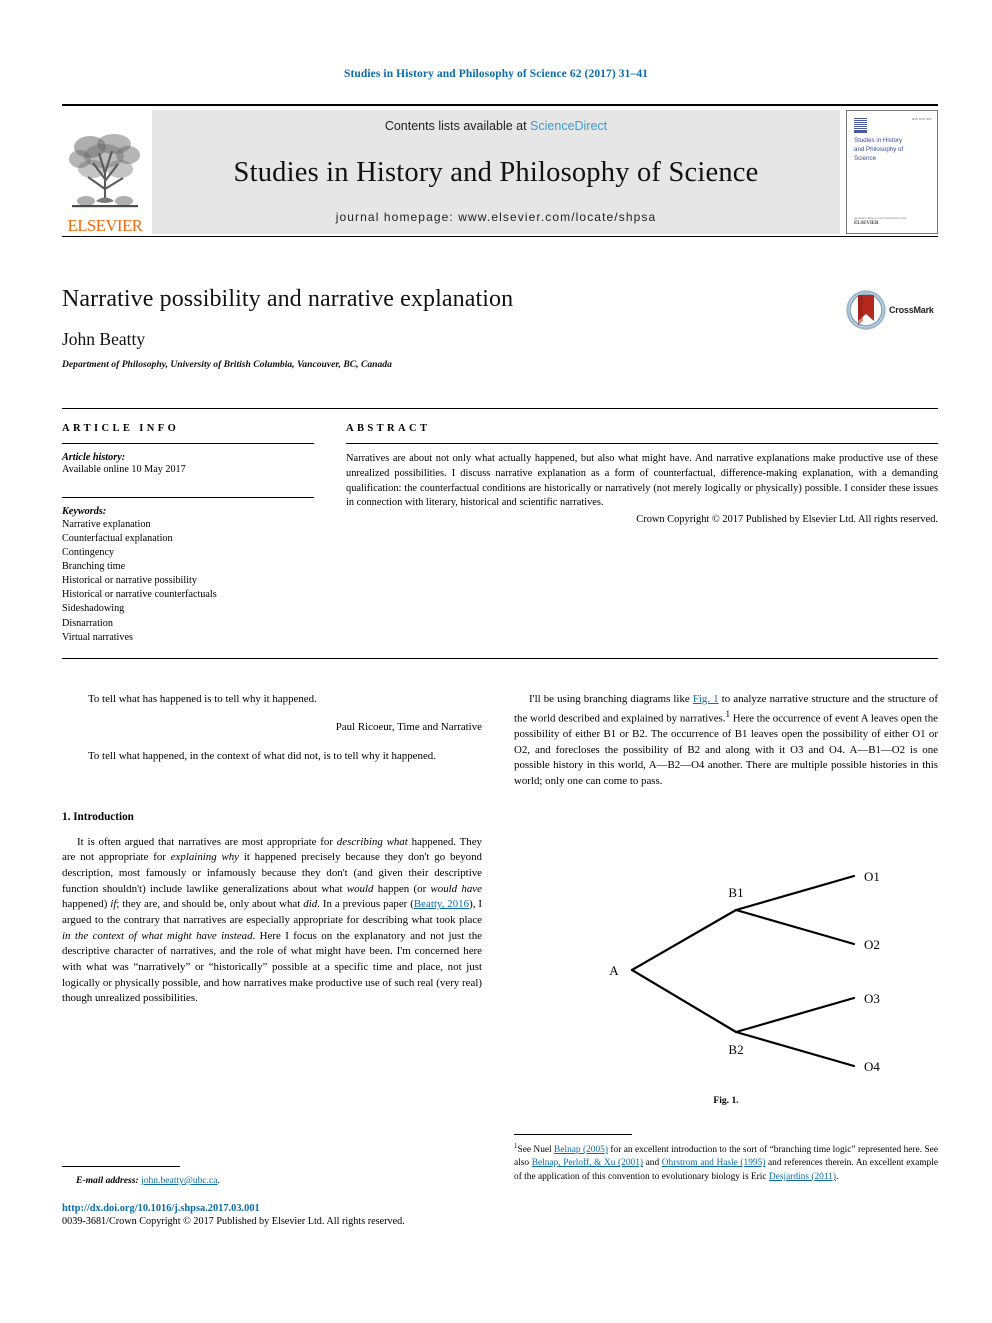 Image resolution: width=992 pixels, height=1323 pixels. What do you see at coordinates (188, 443) in the screenshot?
I see `article-info-rule` at bounding box center [188, 443].